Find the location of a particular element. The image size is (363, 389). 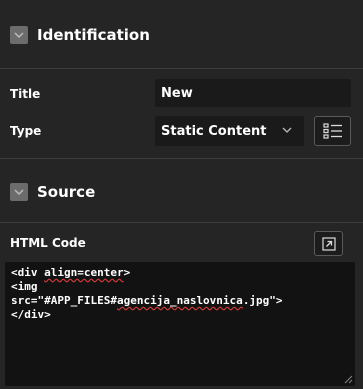

list-icon is located at coordinates (332, 131).